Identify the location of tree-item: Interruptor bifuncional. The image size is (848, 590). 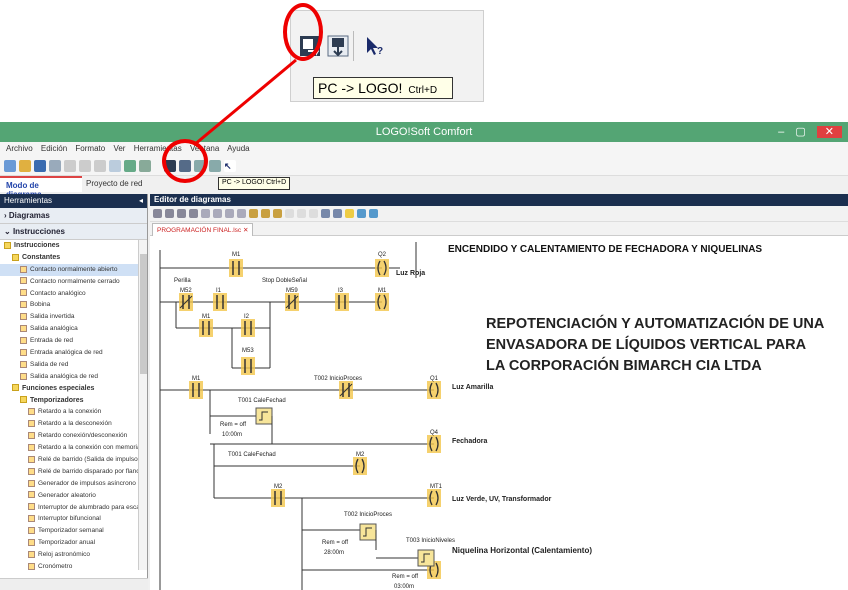
(73, 519).